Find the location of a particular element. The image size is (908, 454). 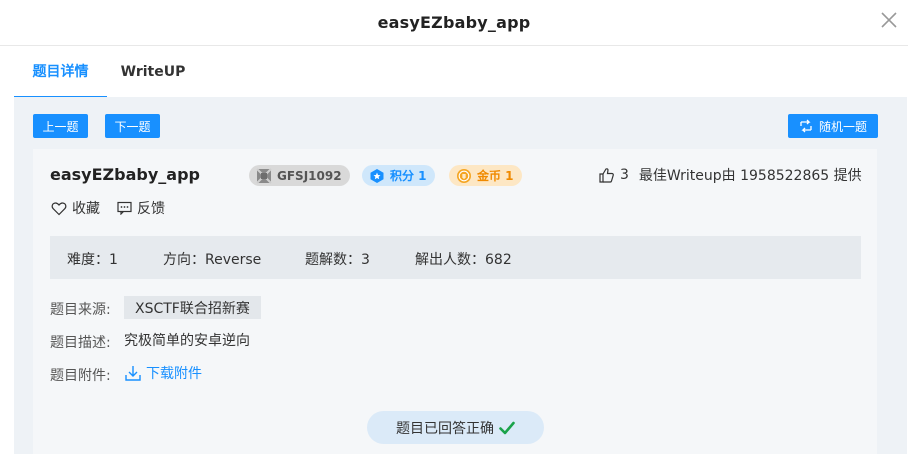

solvers-stat: 解出人数：682 is located at coordinates (463, 260).